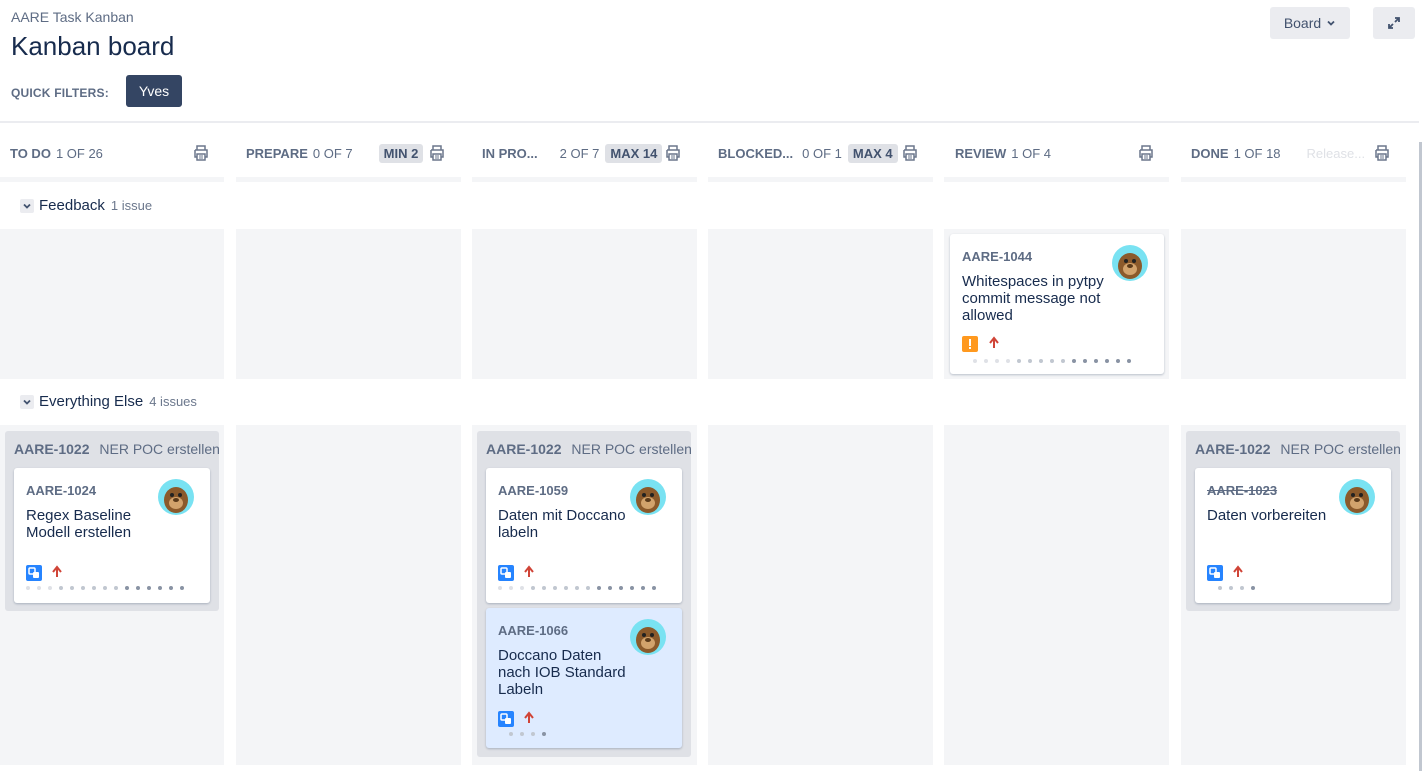  What do you see at coordinates (820, 304) in the screenshot?
I see `cell-feedback-blocked` at bounding box center [820, 304].